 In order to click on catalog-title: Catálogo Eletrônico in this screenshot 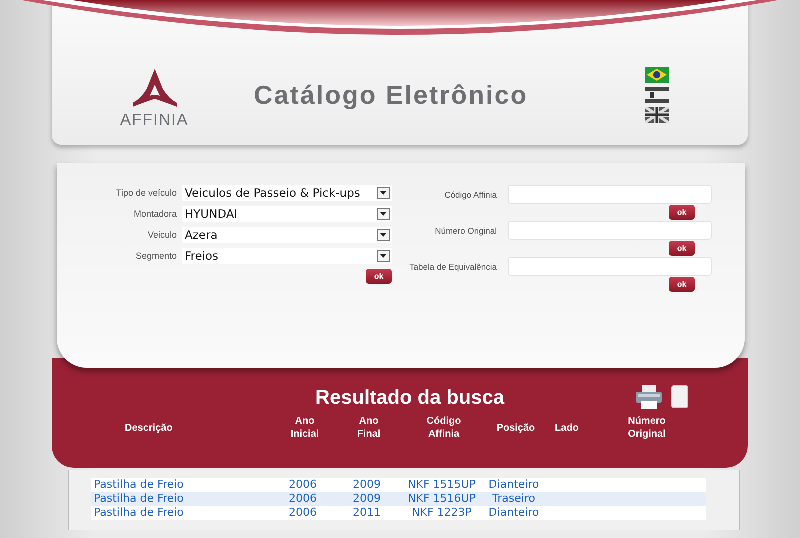, I will do `click(391, 95)`.